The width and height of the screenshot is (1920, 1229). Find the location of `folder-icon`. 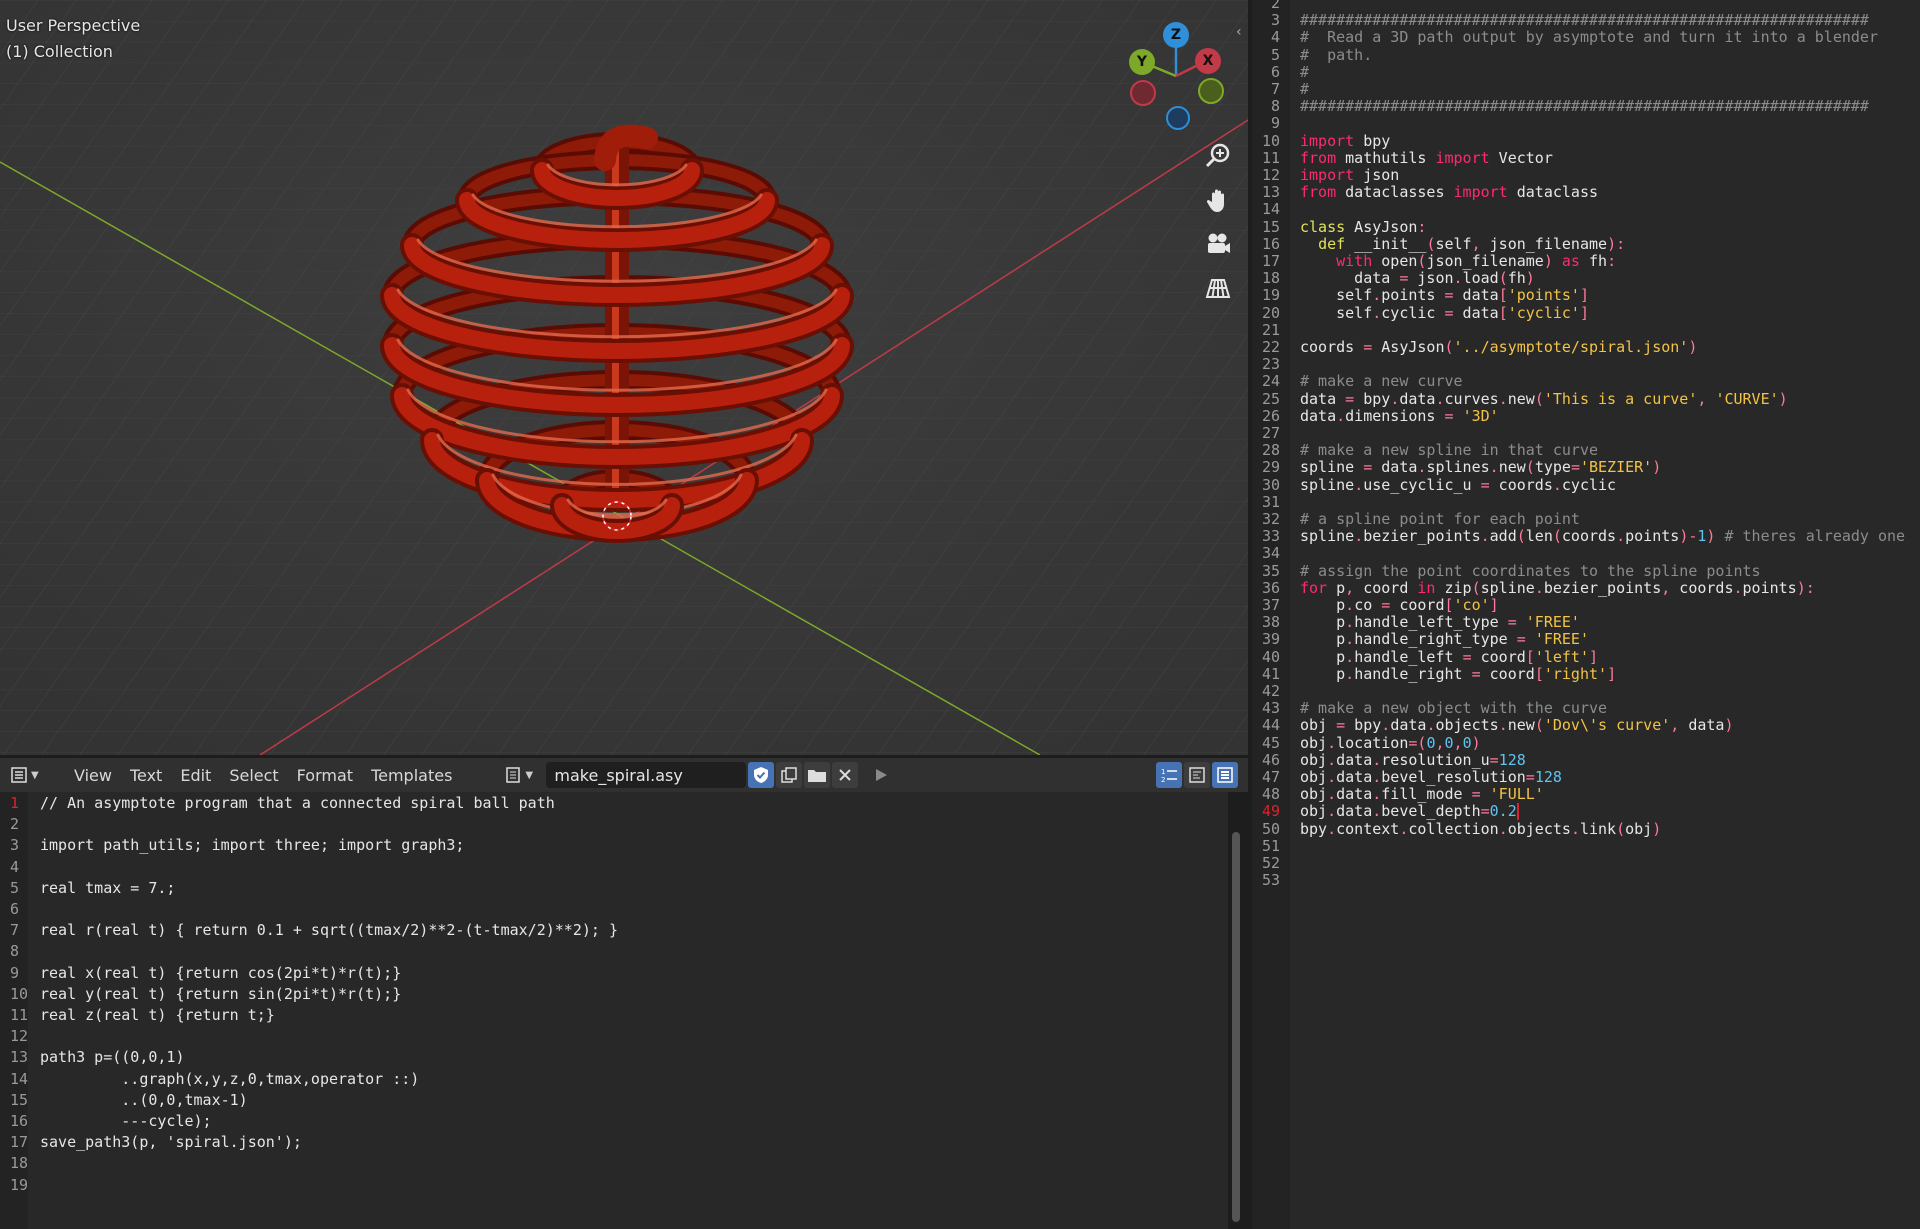

folder-icon is located at coordinates (817, 776).